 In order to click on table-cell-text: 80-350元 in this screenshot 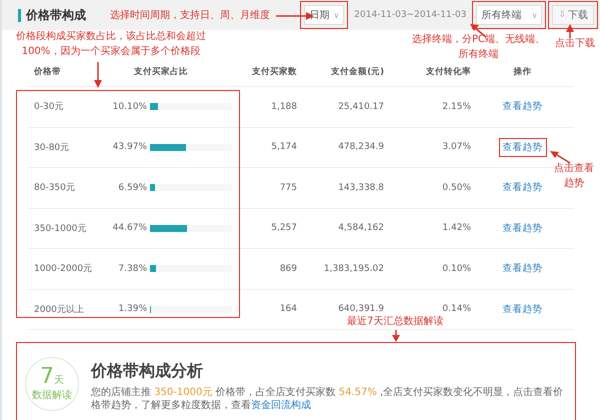, I will do `click(54, 188)`.